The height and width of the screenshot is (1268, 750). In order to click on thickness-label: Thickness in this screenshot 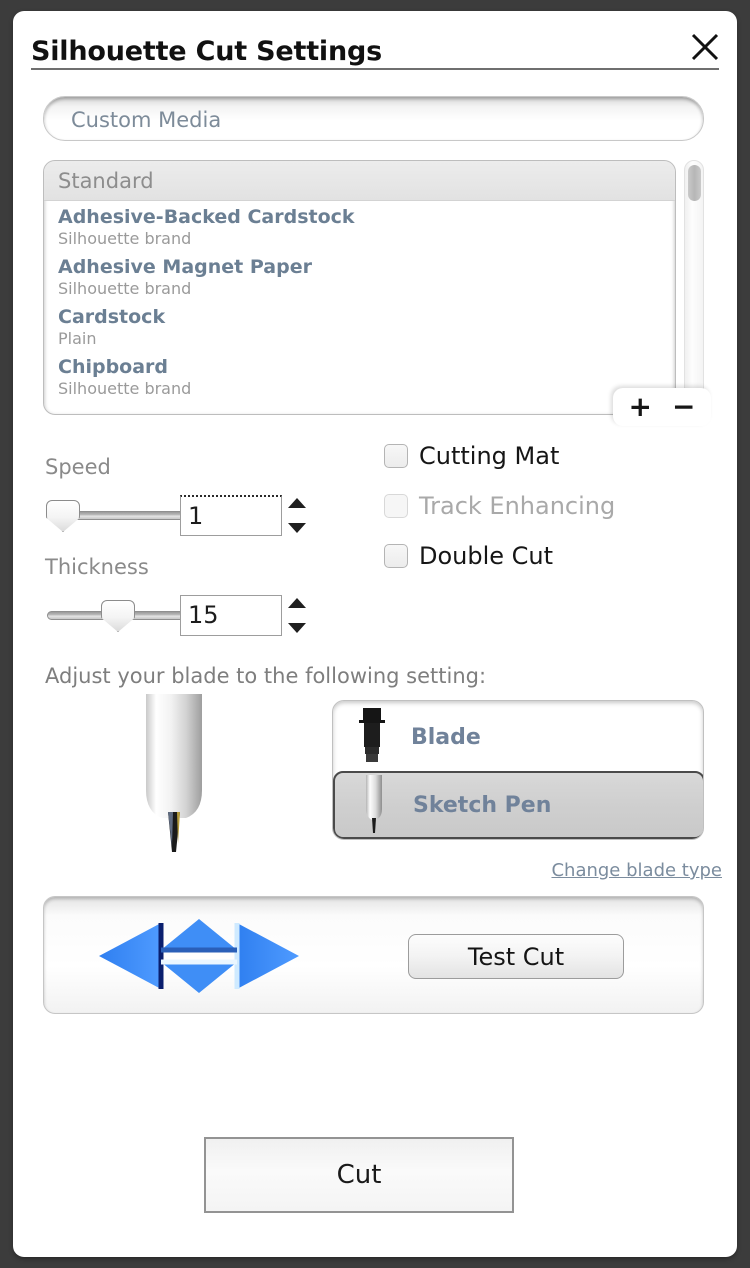, I will do `click(97, 567)`.